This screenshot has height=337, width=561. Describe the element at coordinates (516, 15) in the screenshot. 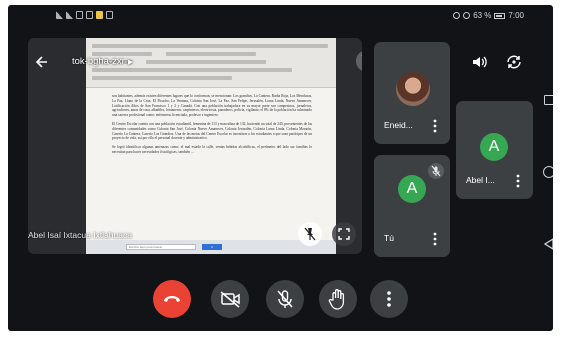

I see `clock: 7:00` at that location.